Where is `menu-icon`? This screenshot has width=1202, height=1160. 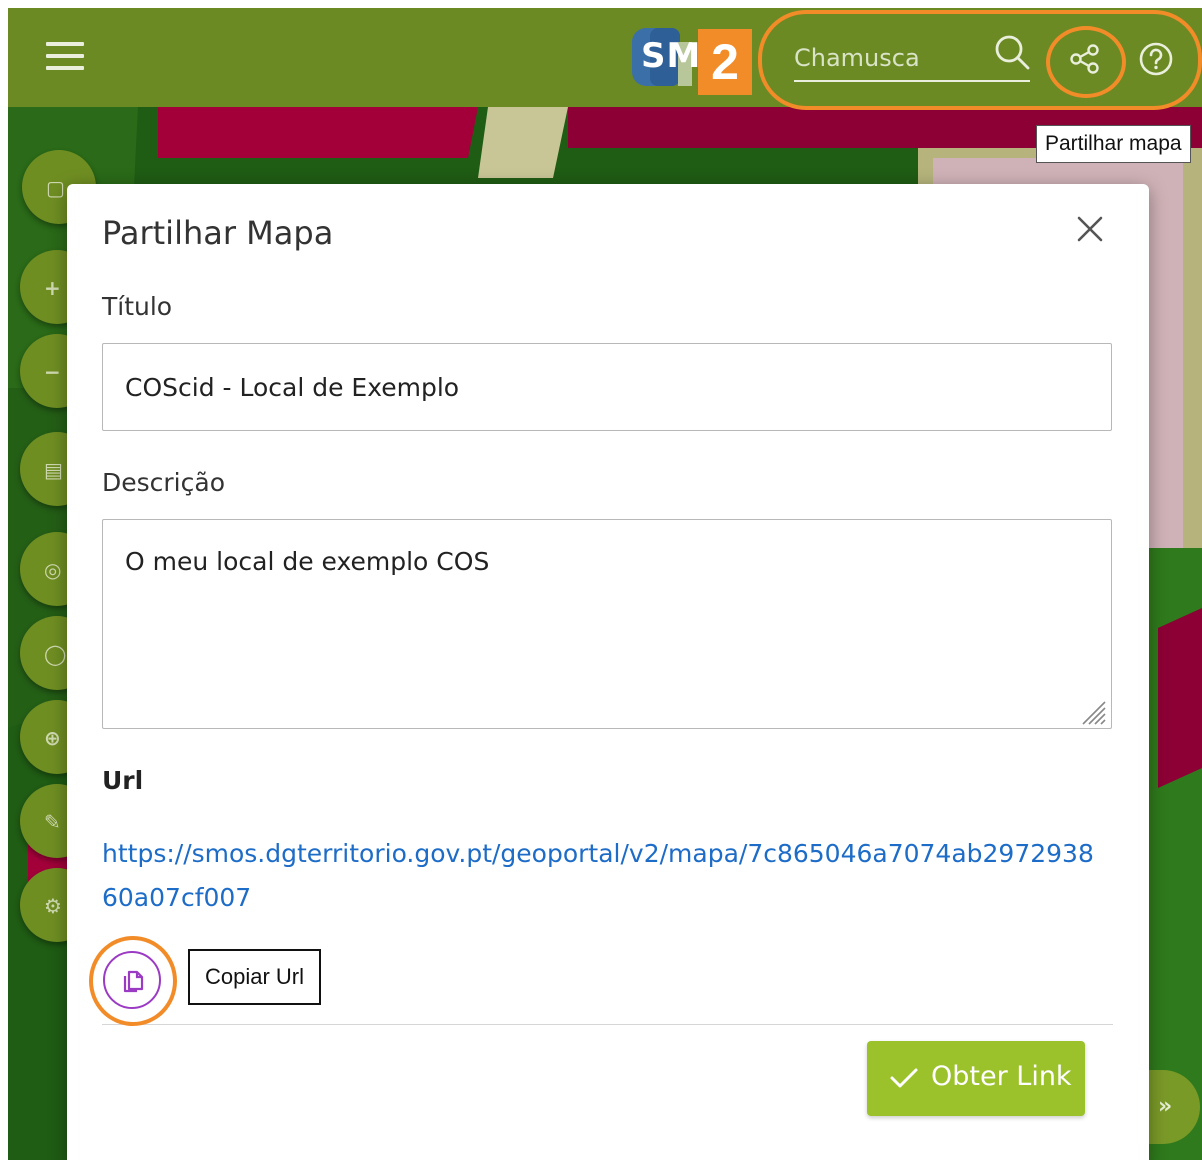 menu-icon is located at coordinates (66, 57).